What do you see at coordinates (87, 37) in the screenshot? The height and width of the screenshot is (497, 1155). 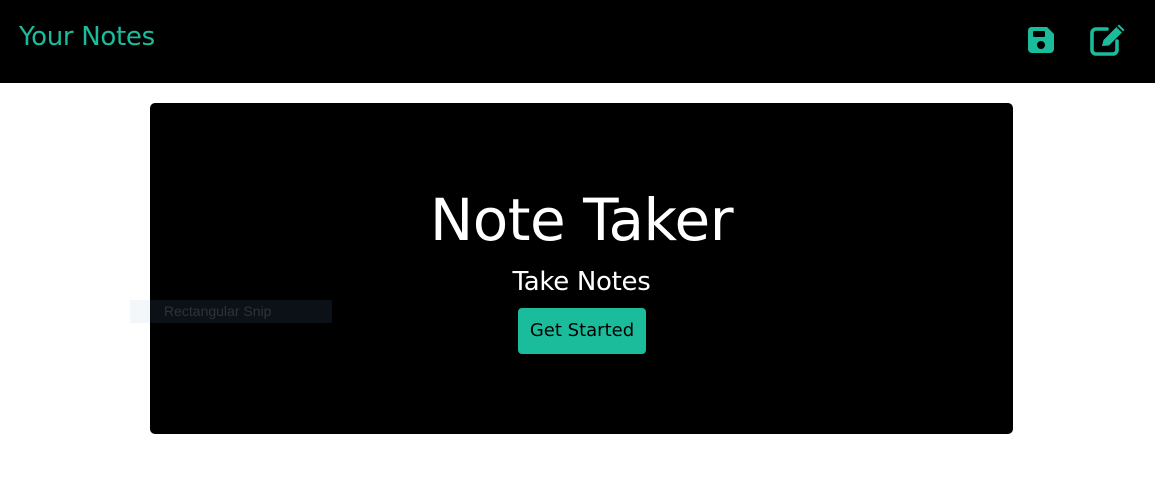 I see `brand-link: Your Notes` at bounding box center [87, 37].